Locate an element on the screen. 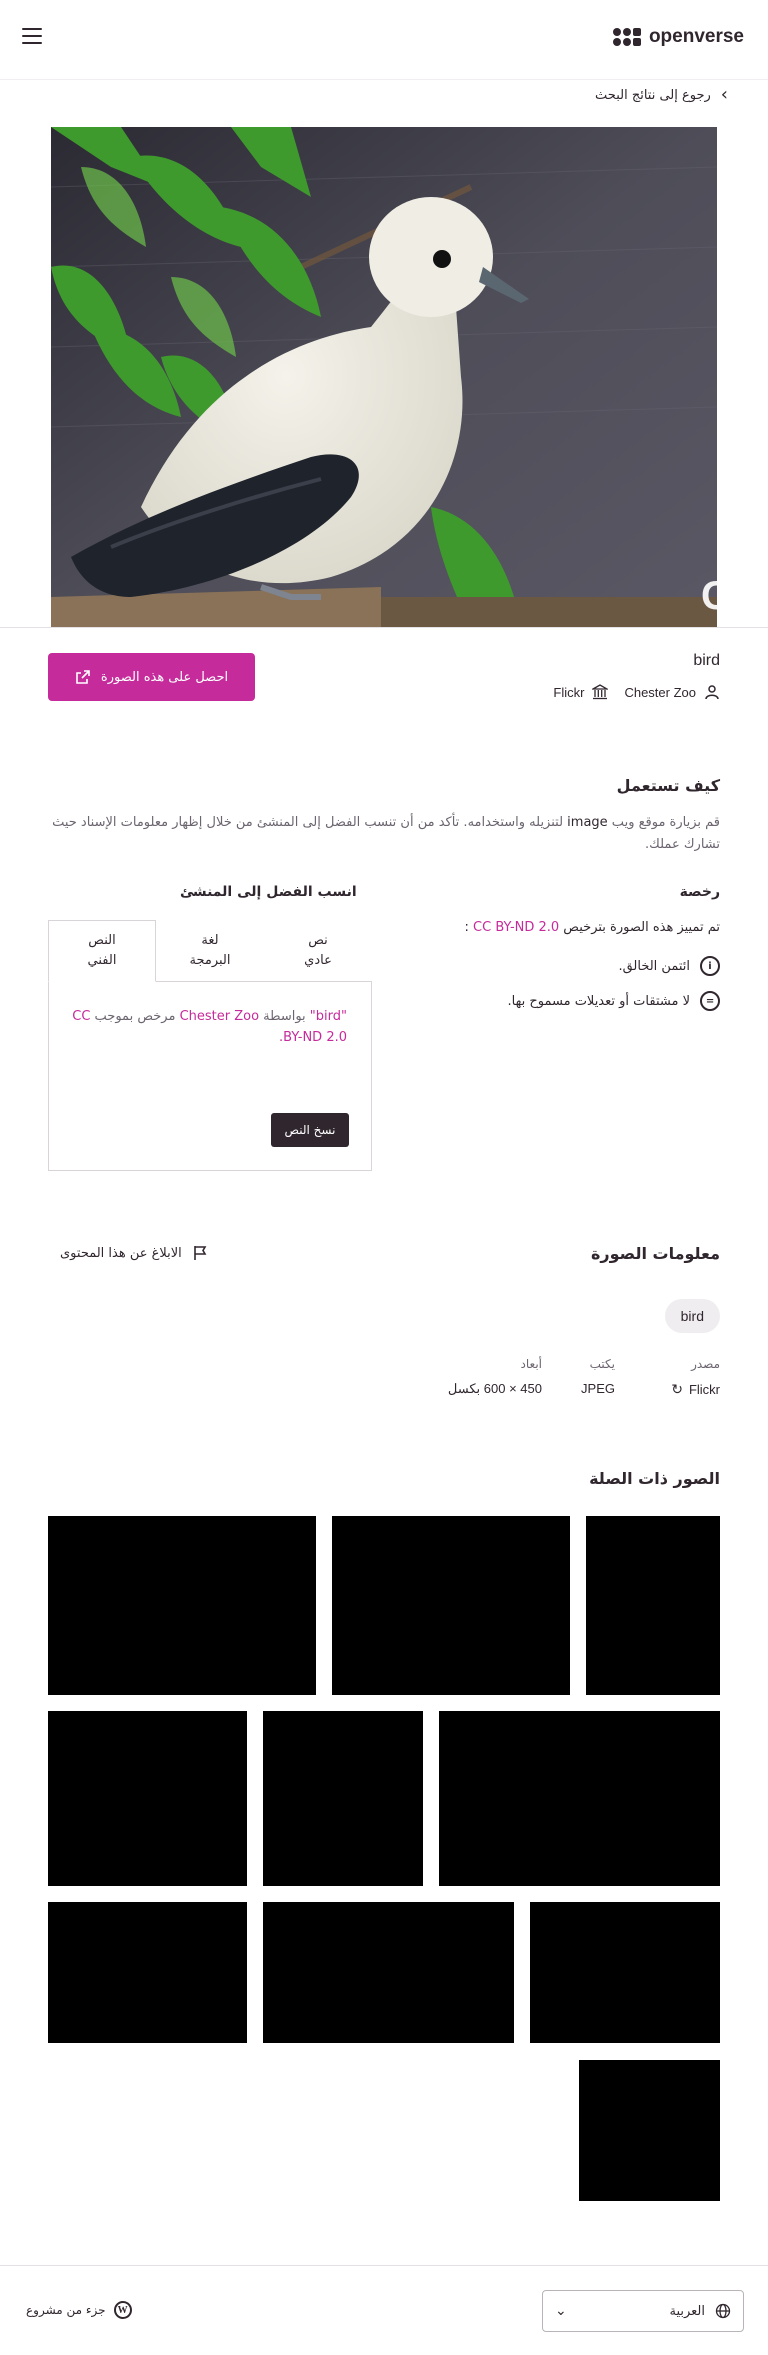  tag-bird: bird is located at coordinates (692, 1316).